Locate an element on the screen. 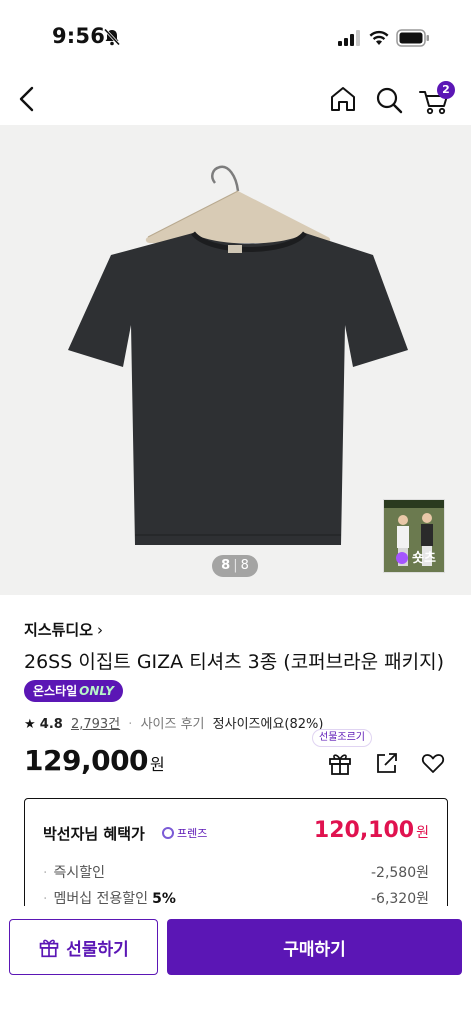 The image size is (471, 1024). product-title: 26SS 이집트 GIZA 티셔츠 3종 (코퍼브라운 패키지) is located at coordinates (234, 662).